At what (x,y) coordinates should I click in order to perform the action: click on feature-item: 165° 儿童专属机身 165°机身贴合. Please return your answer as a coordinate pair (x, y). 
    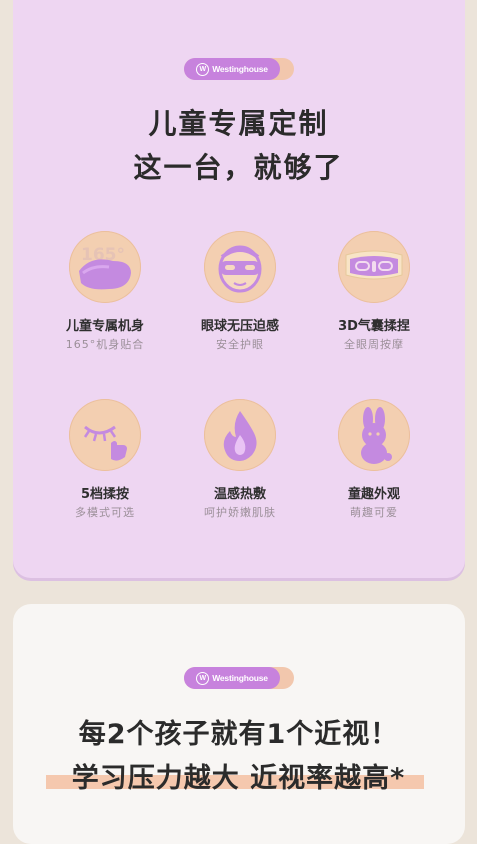
    Looking at the image, I should click on (105, 291).